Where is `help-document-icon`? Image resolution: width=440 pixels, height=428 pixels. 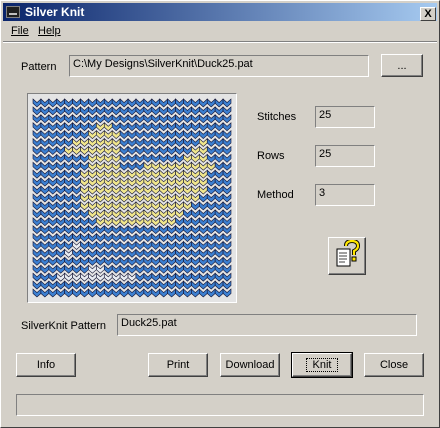
help-document-icon is located at coordinates (348, 252).